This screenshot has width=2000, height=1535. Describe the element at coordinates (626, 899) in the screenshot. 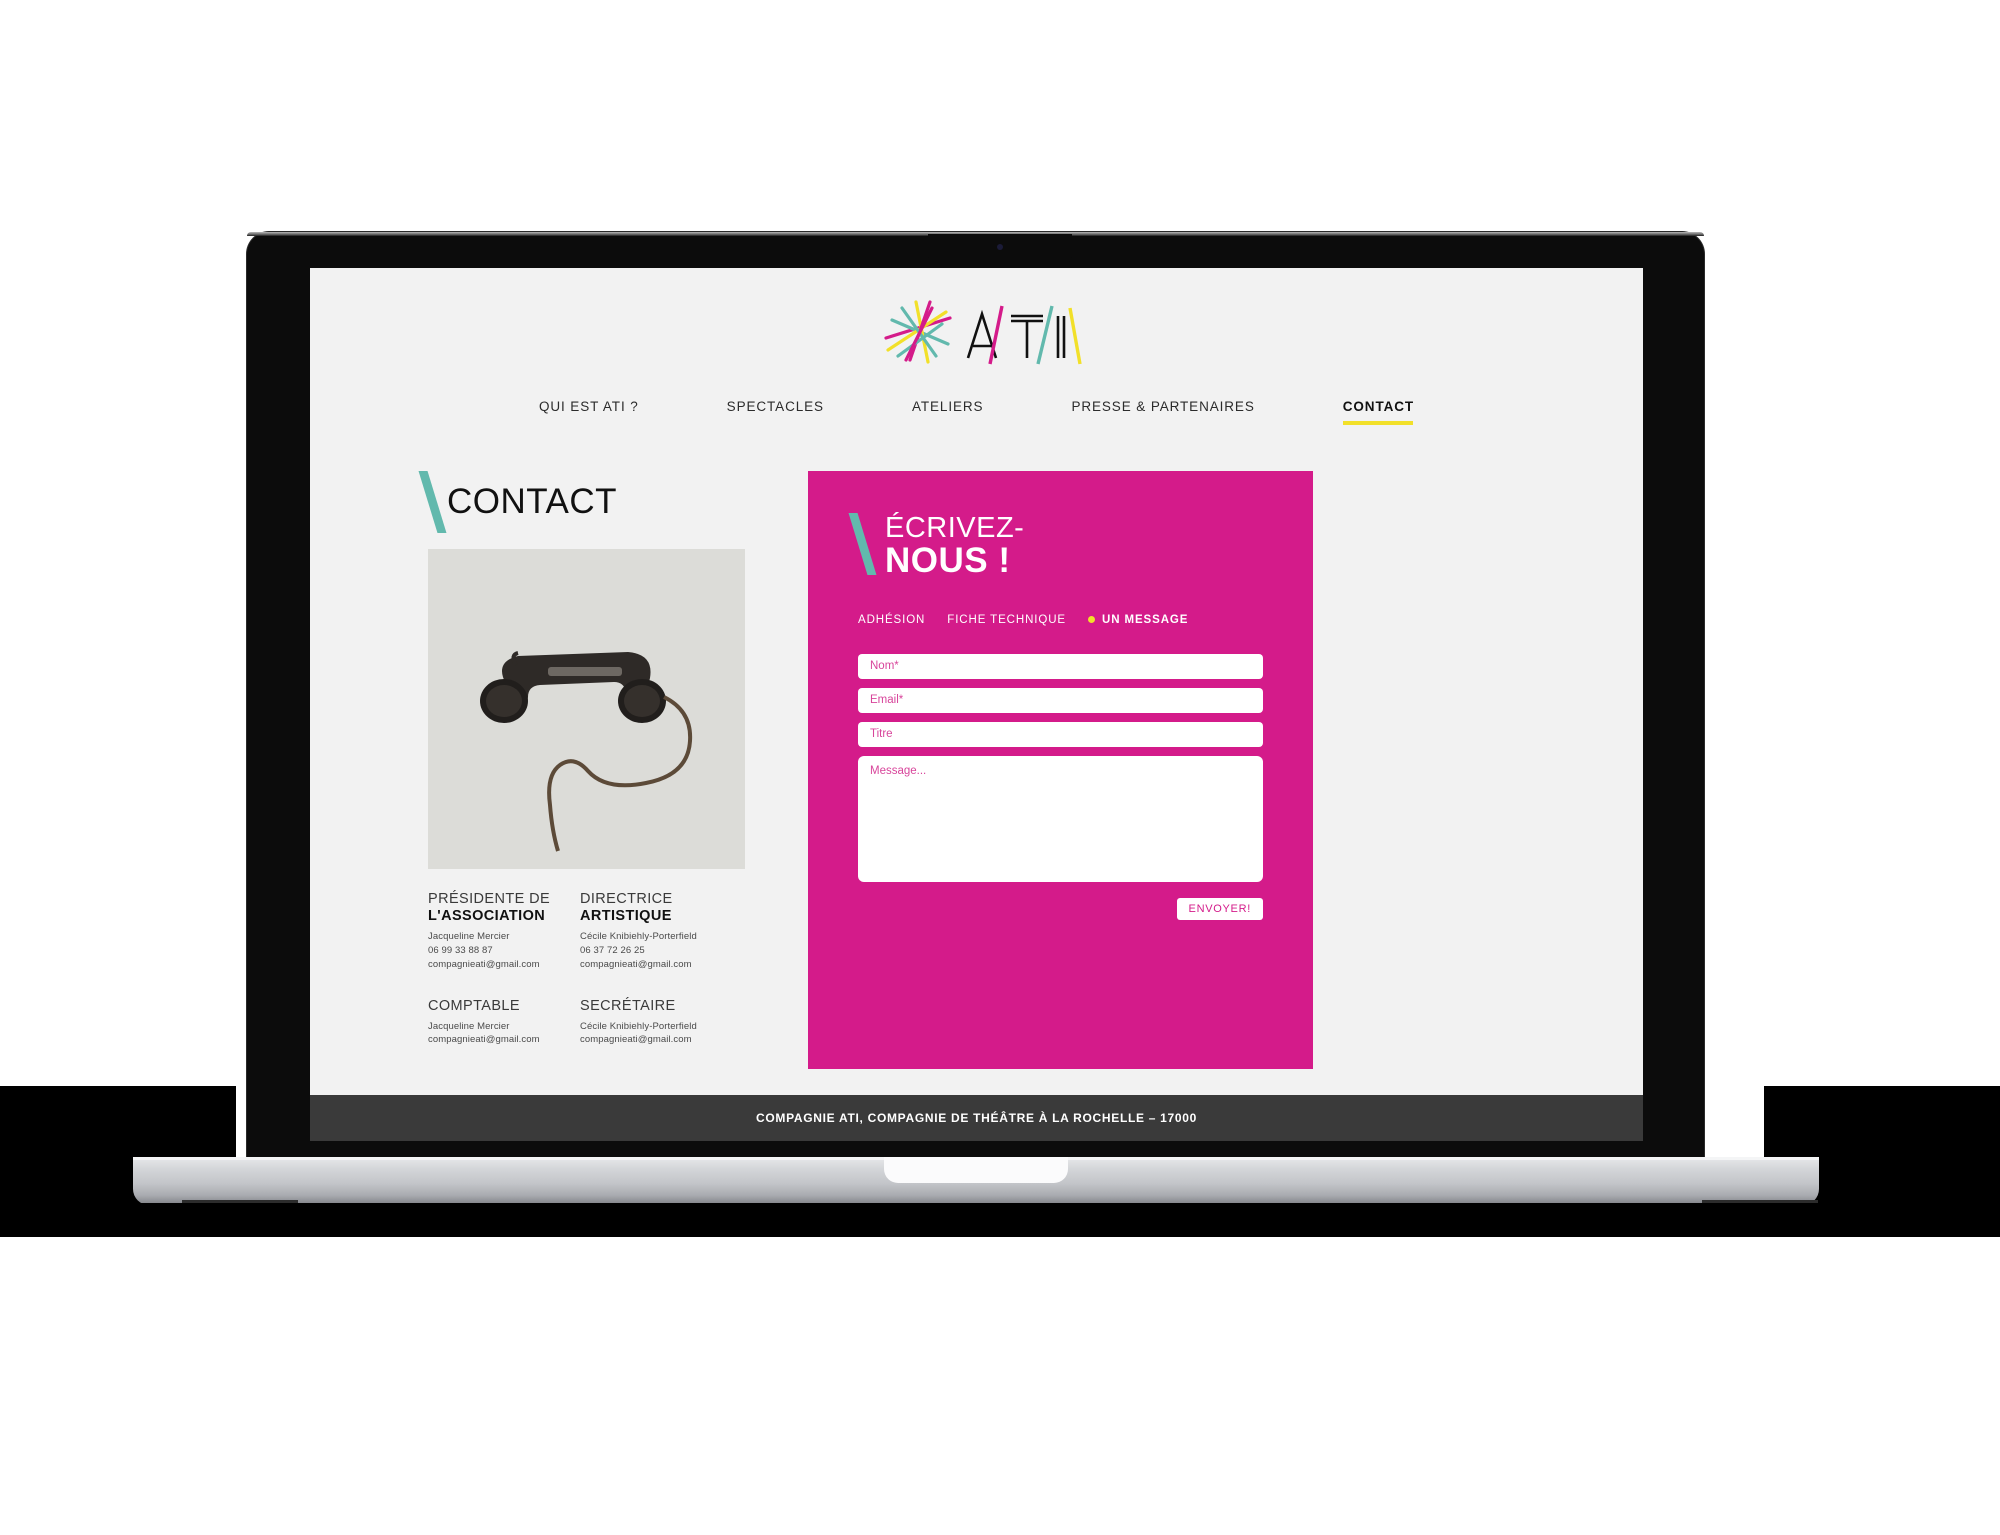

I see `contact-role-line1: DIRECTRICE` at that location.